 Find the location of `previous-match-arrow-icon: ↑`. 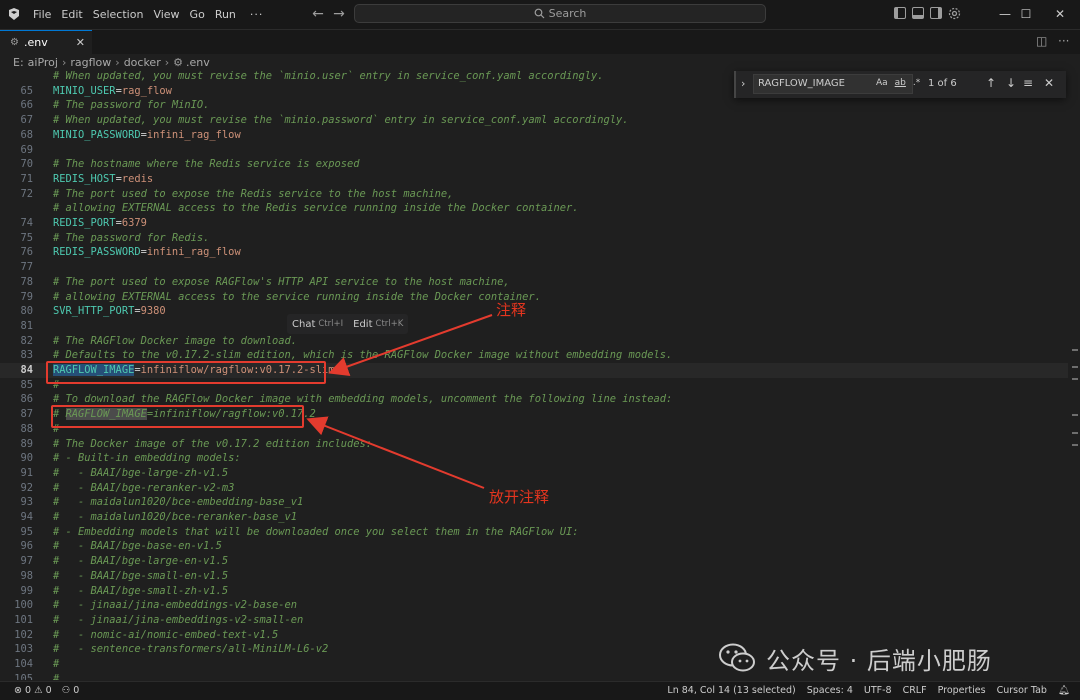

previous-match-arrow-icon: ↑ is located at coordinates (991, 83).